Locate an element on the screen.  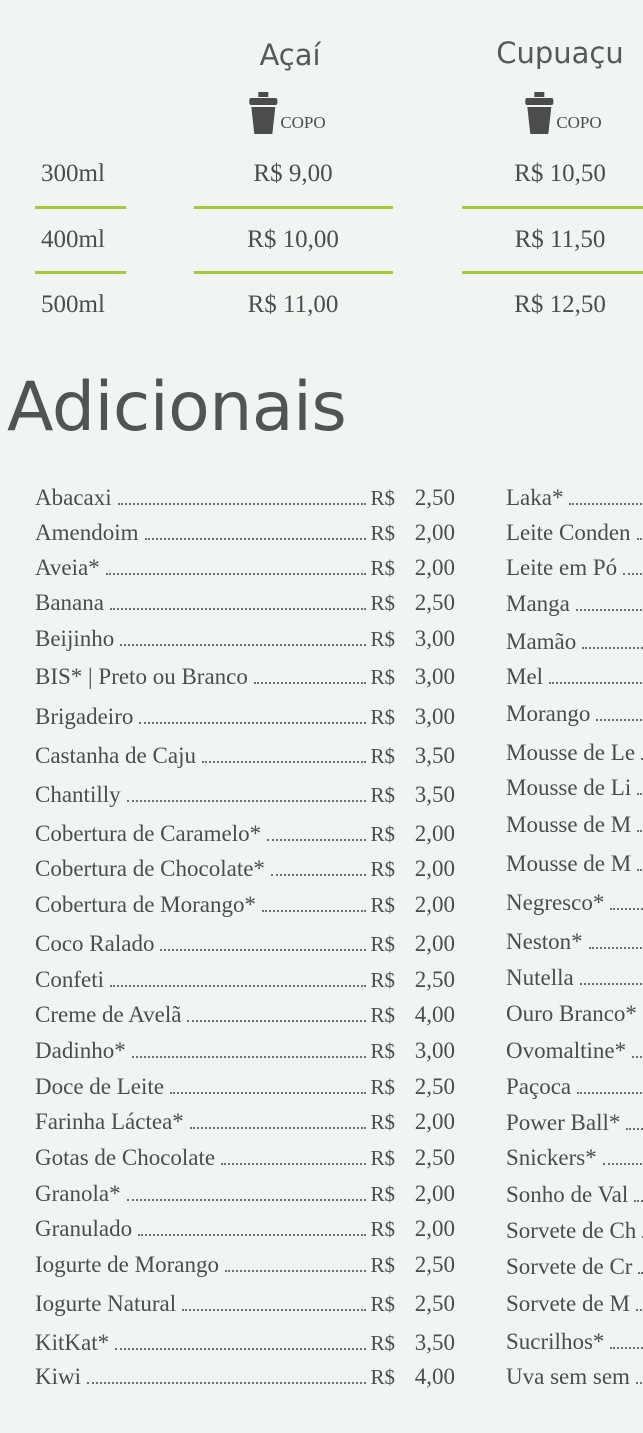
item-name: Mousse de Li is located at coordinates (569, 787).